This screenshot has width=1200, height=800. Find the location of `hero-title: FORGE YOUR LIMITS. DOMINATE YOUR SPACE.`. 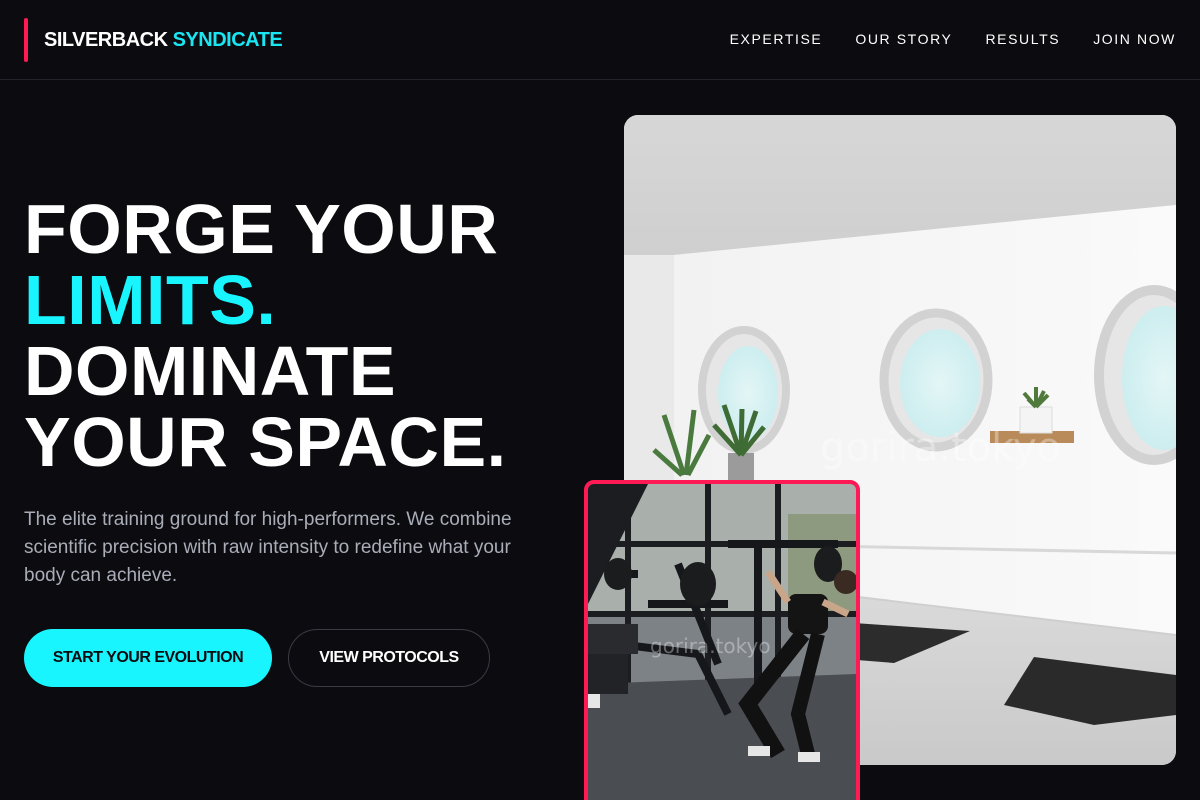

hero-title: FORGE YOUR LIMITS. DOMINATE YOUR SPACE. is located at coordinates (265, 336).